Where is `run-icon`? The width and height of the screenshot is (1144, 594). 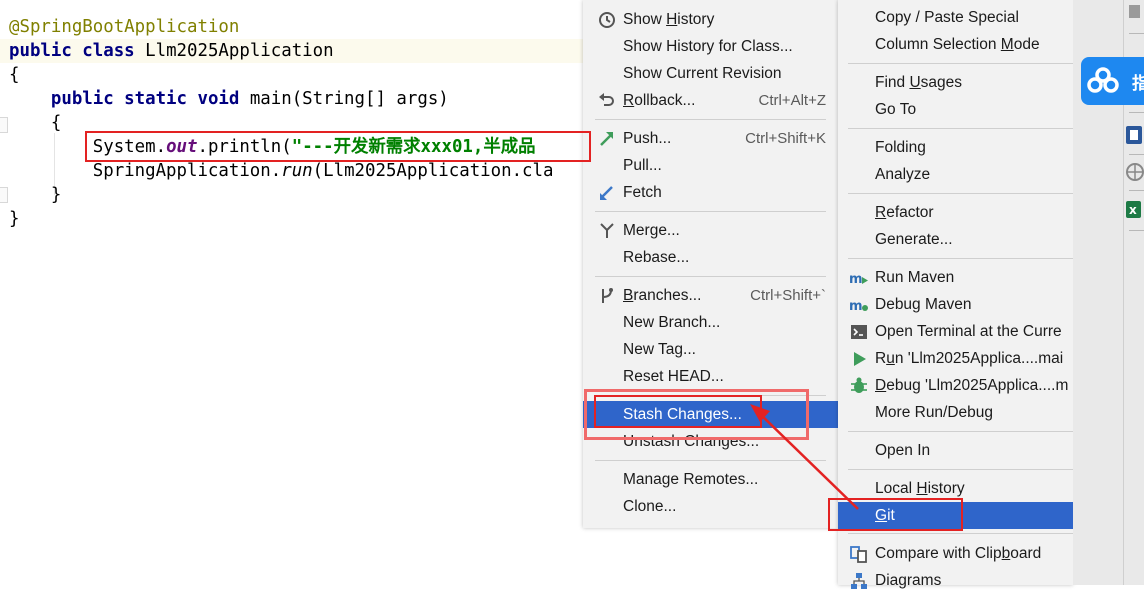
run-icon is located at coordinates (859, 358).